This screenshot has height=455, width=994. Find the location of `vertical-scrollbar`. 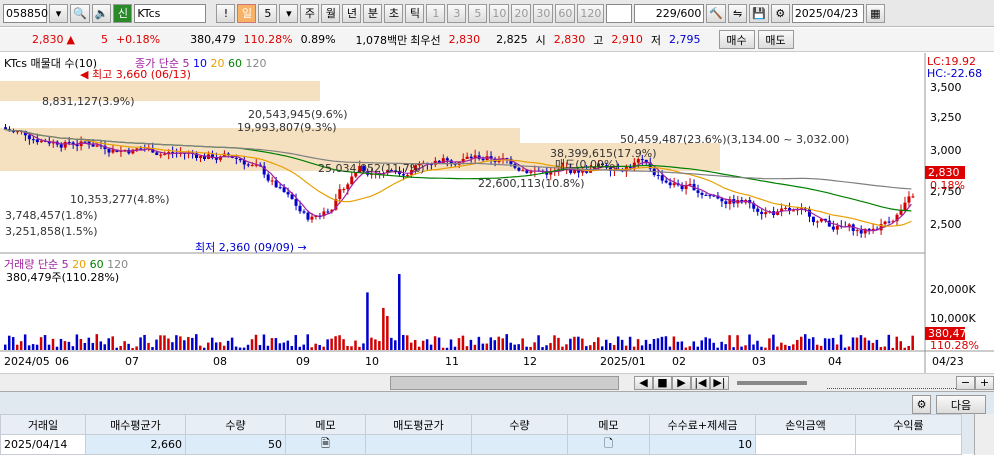

vertical-scrollbar is located at coordinates (984, 434).